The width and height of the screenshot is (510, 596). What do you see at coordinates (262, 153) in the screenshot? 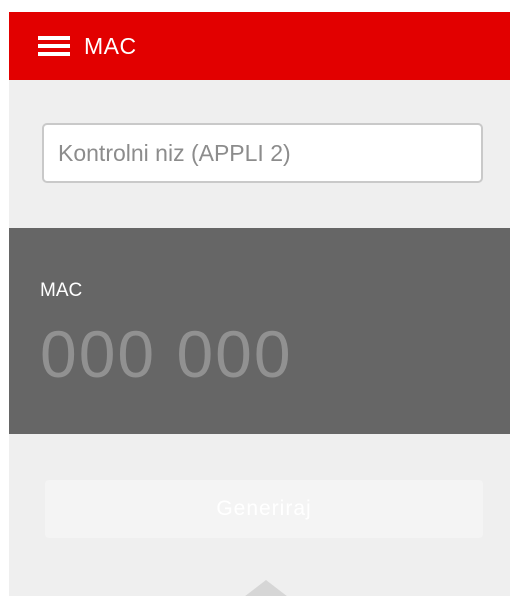
I see `challenge-input` at bounding box center [262, 153].